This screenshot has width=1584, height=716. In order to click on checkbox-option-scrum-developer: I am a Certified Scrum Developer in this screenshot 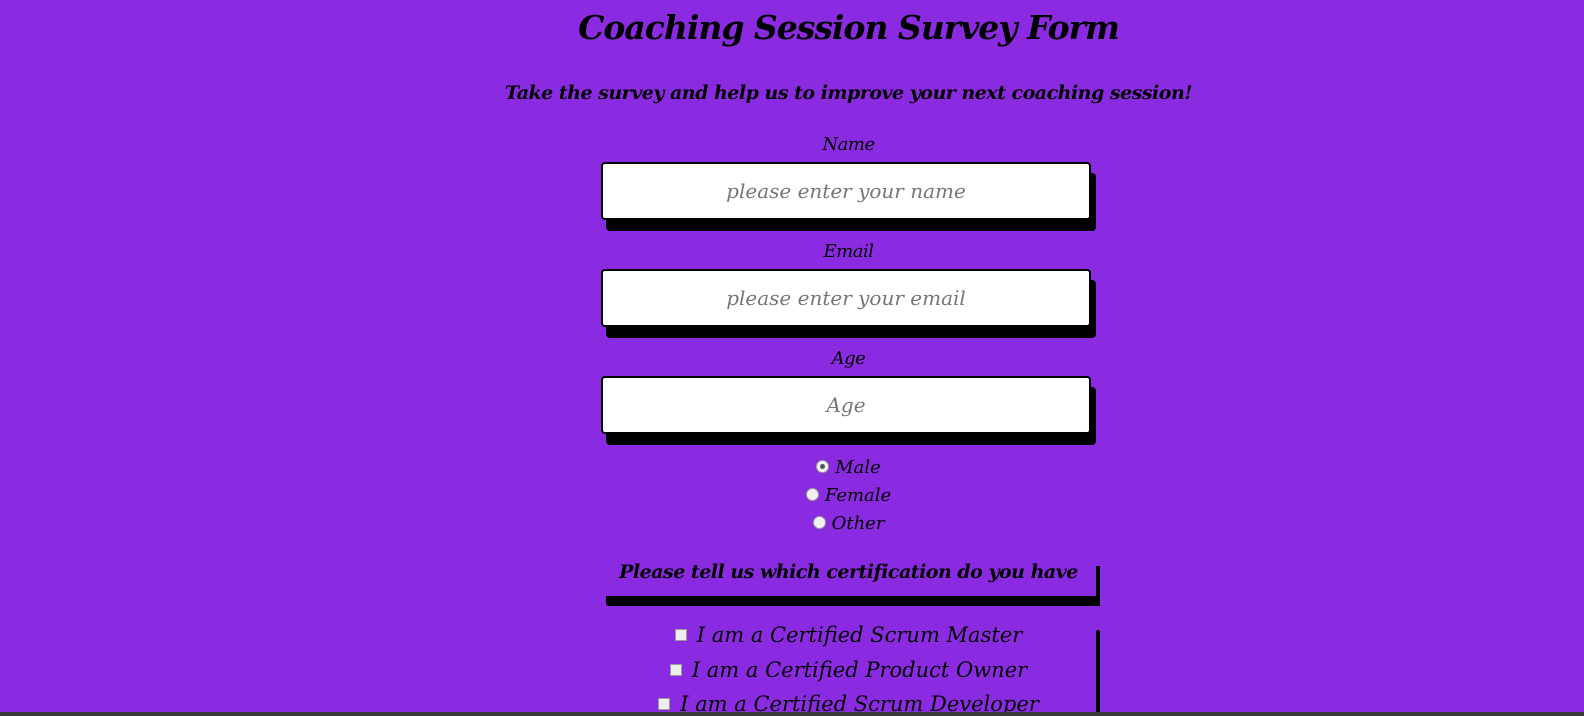, I will do `click(792, 701)`.